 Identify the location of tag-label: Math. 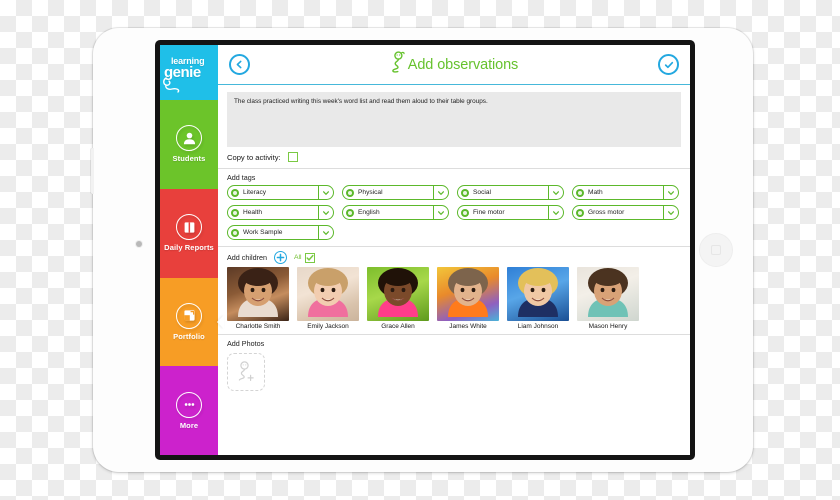
(595, 192).